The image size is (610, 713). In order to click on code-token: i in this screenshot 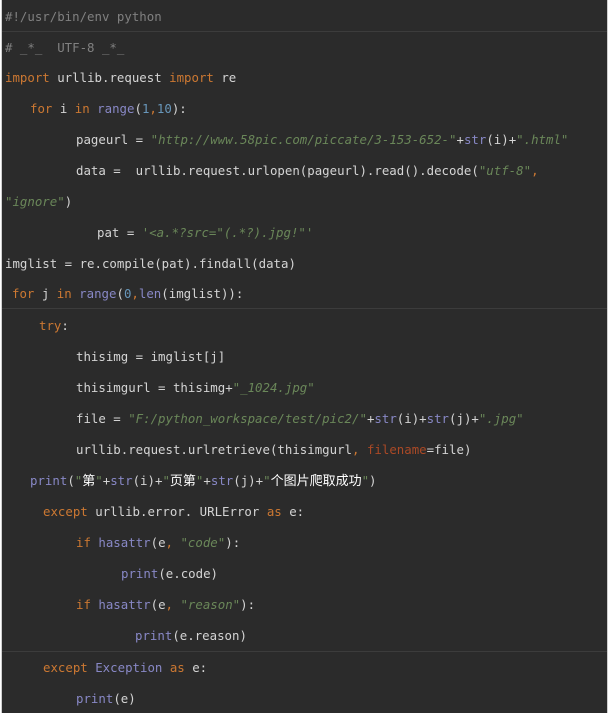, I will do `click(63, 108)`.